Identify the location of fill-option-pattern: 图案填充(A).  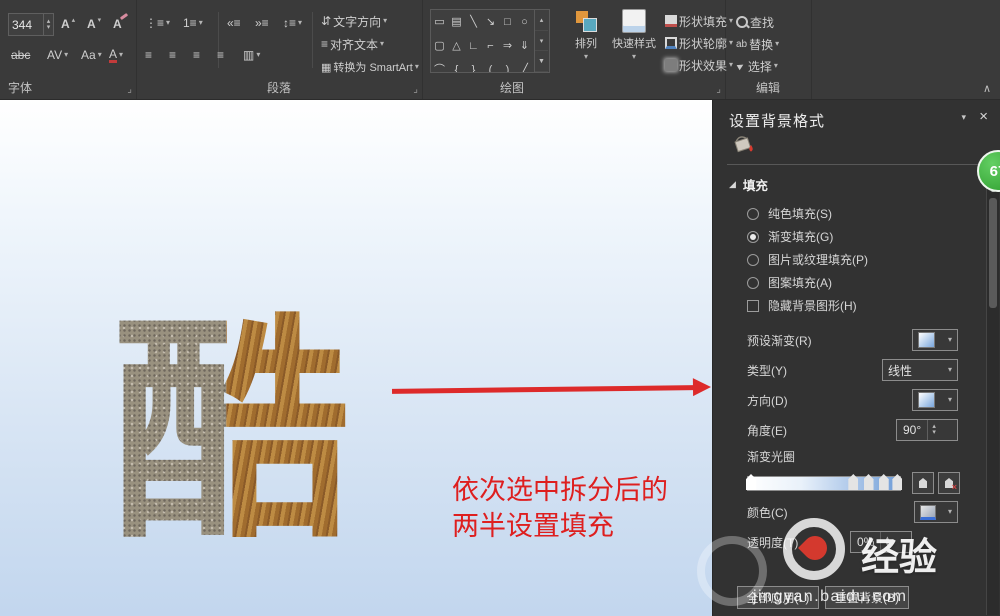
(856, 282).